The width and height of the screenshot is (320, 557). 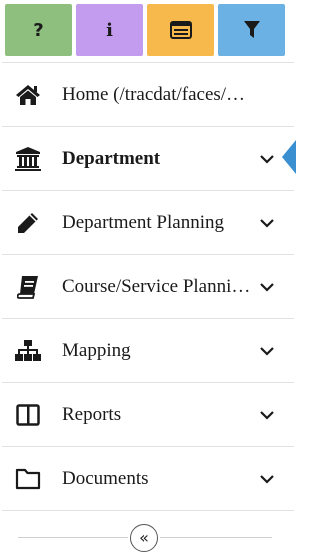 I want to click on filter-button, so click(x=251, y=30).